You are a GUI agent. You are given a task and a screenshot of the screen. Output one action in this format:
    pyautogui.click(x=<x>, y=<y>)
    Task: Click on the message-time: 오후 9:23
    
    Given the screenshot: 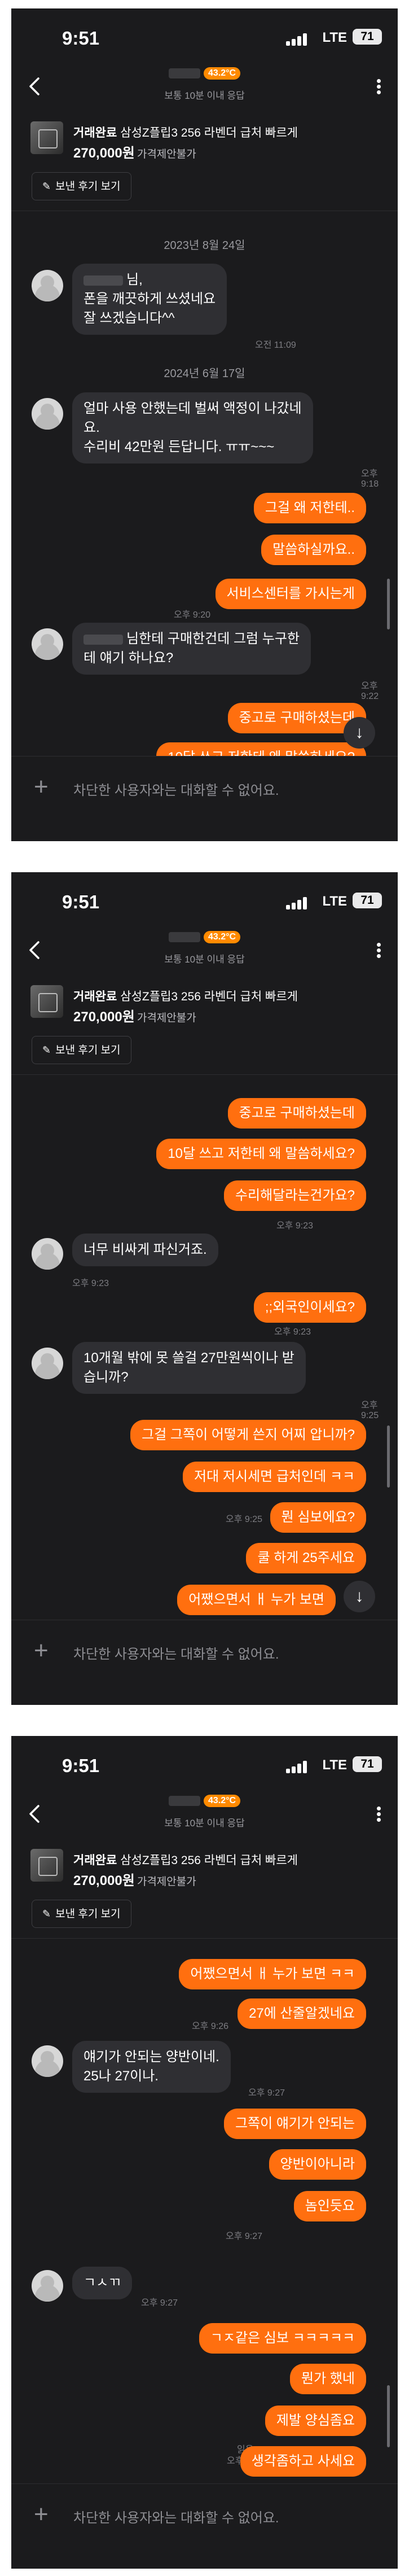 What is the action you would take?
    pyautogui.click(x=292, y=1332)
    